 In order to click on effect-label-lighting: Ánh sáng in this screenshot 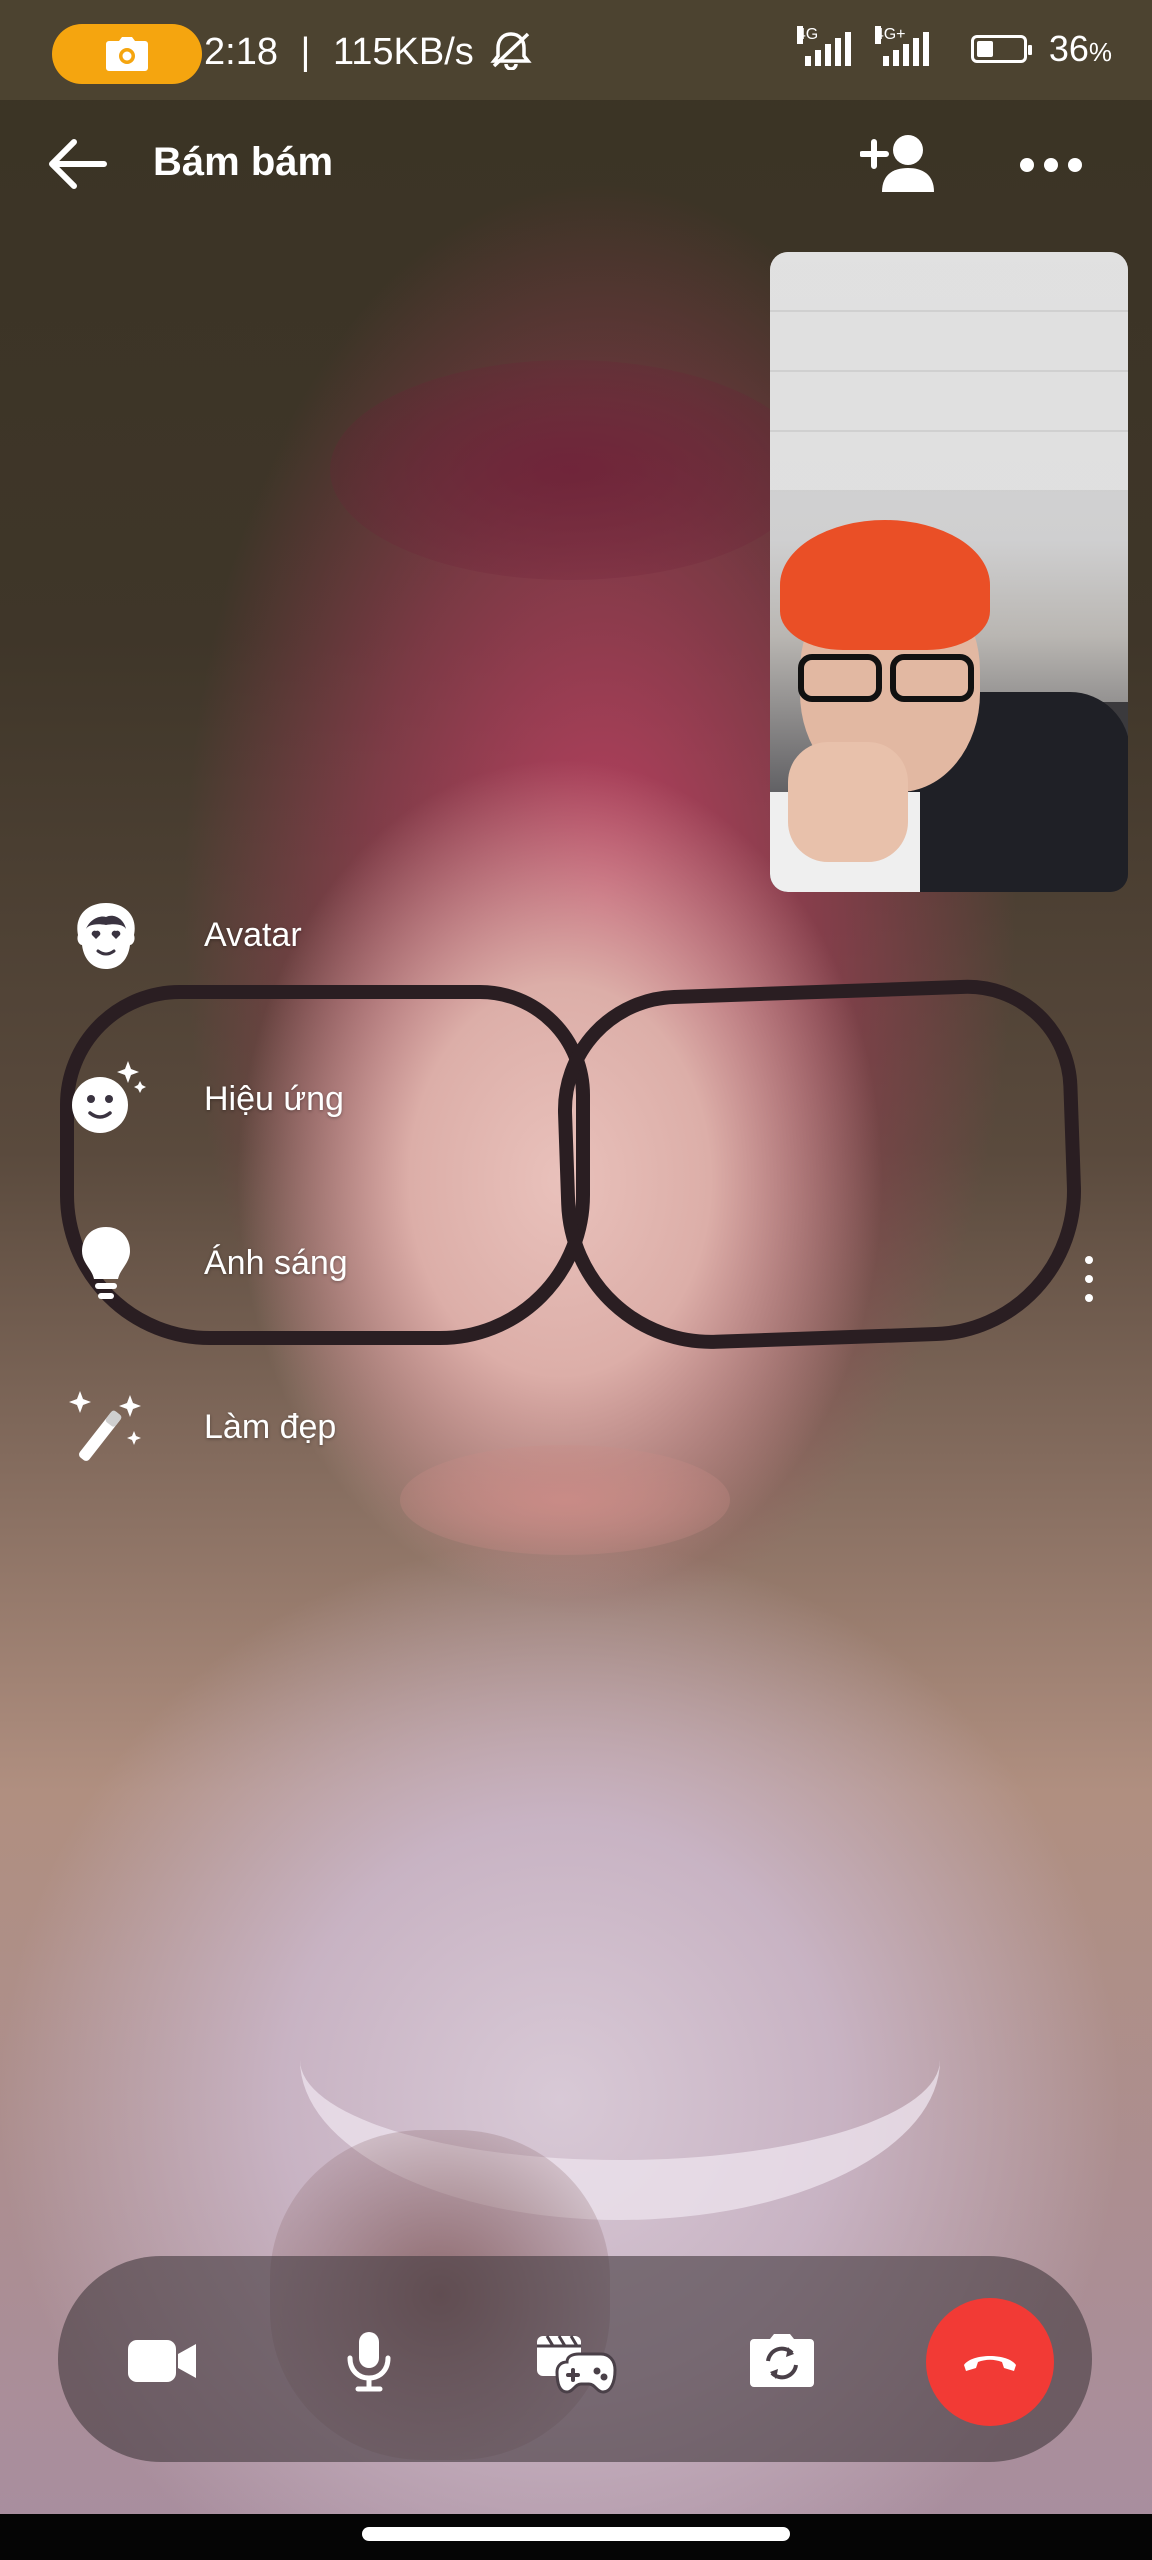, I will do `click(276, 1262)`.